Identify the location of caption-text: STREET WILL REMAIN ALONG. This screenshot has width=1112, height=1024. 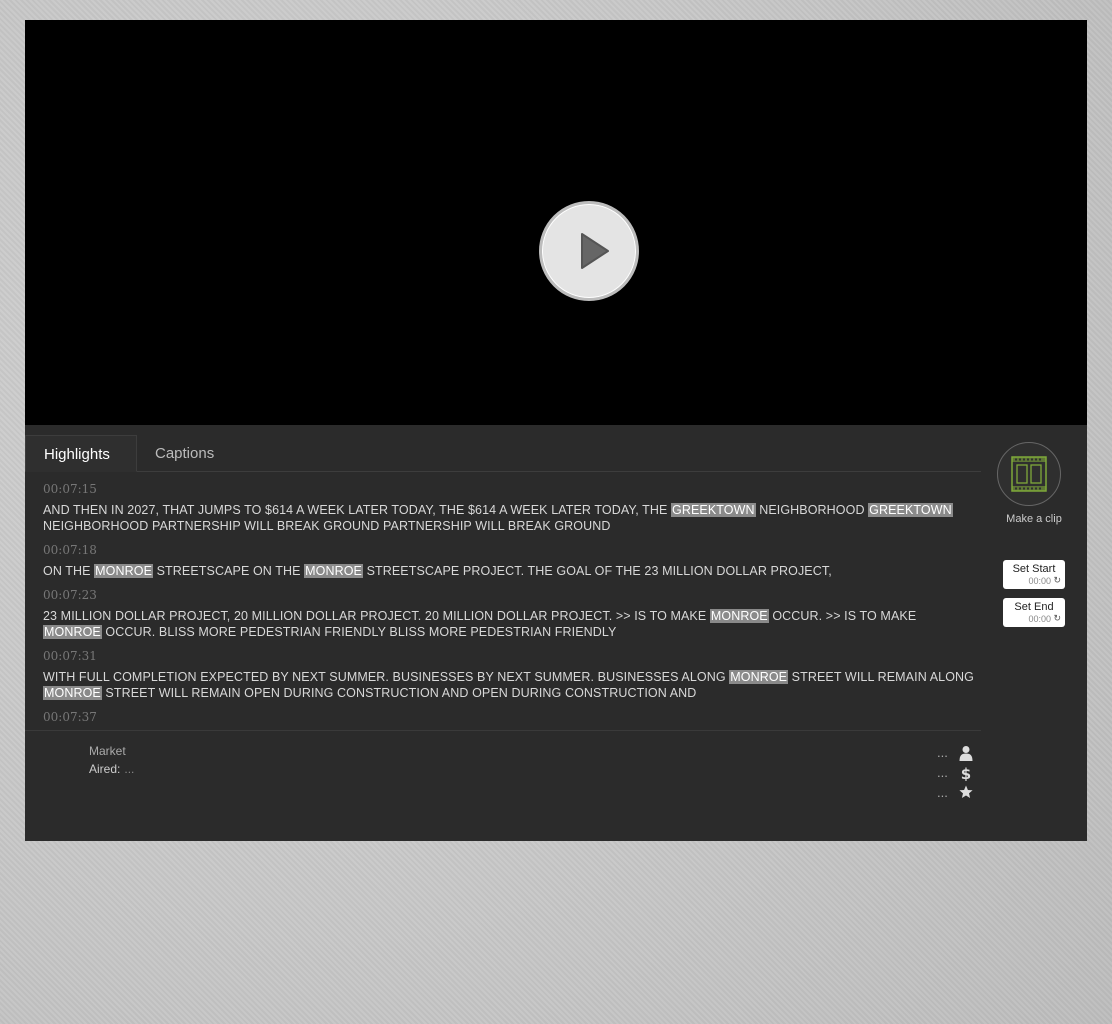
(881, 677).